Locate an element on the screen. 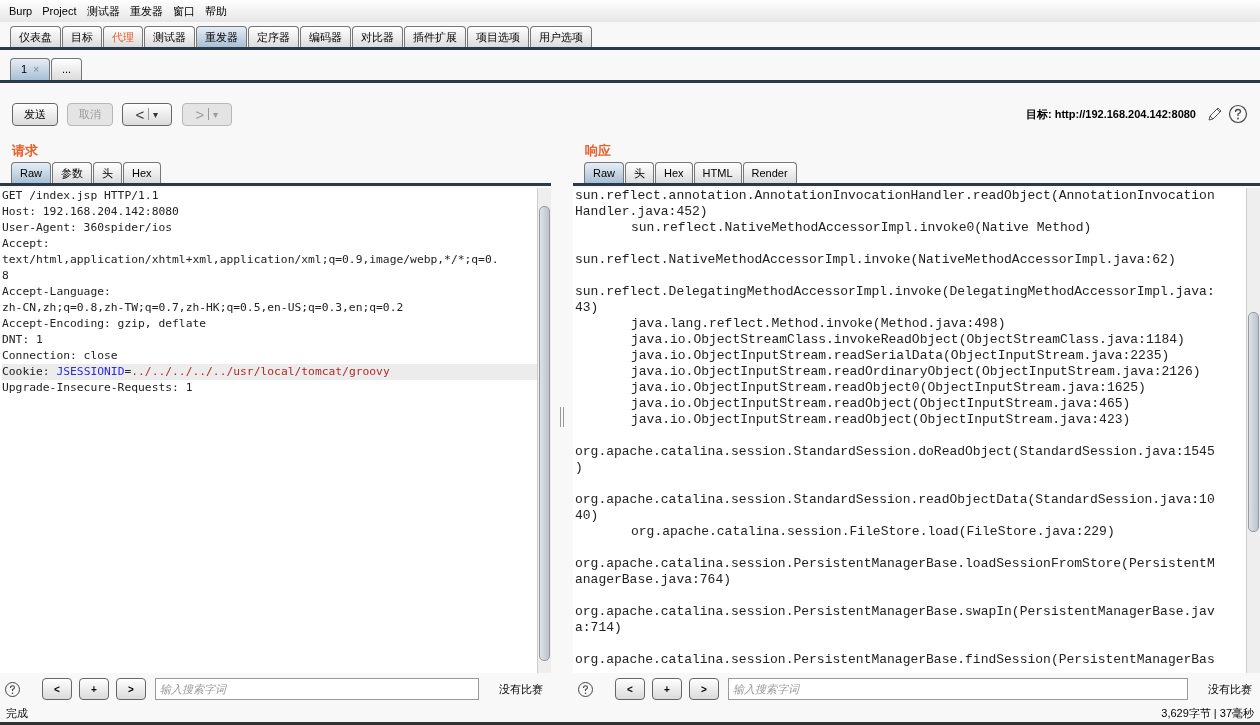  tab: 参数 is located at coordinates (72, 172).